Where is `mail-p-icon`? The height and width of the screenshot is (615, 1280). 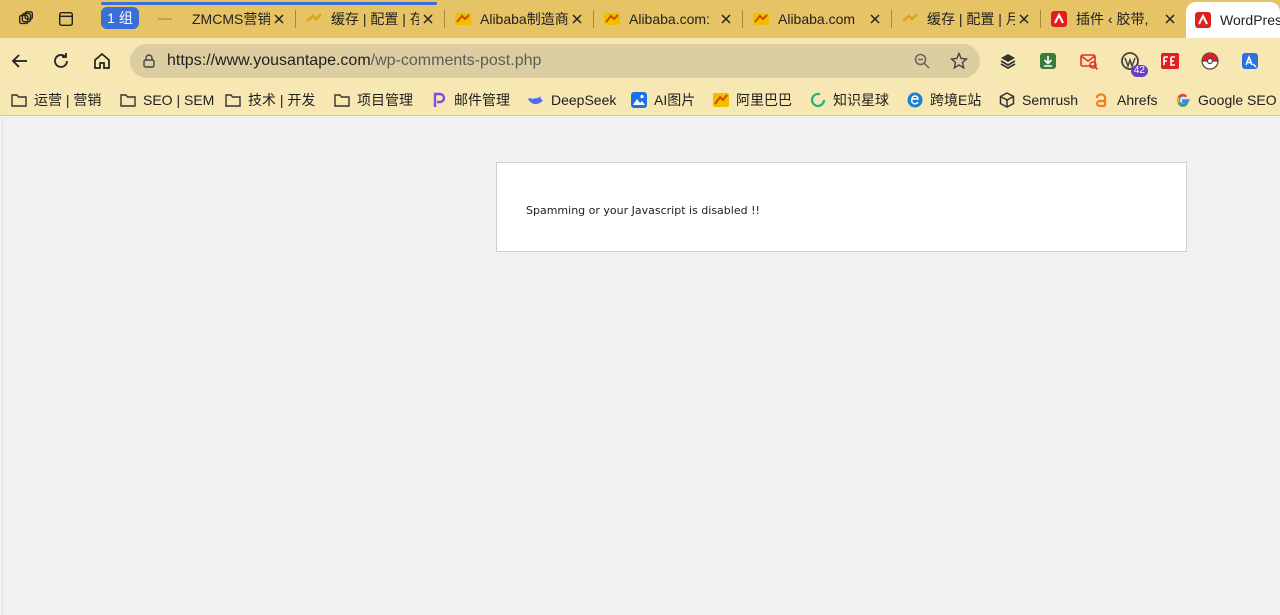 mail-p-icon is located at coordinates (439, 100).